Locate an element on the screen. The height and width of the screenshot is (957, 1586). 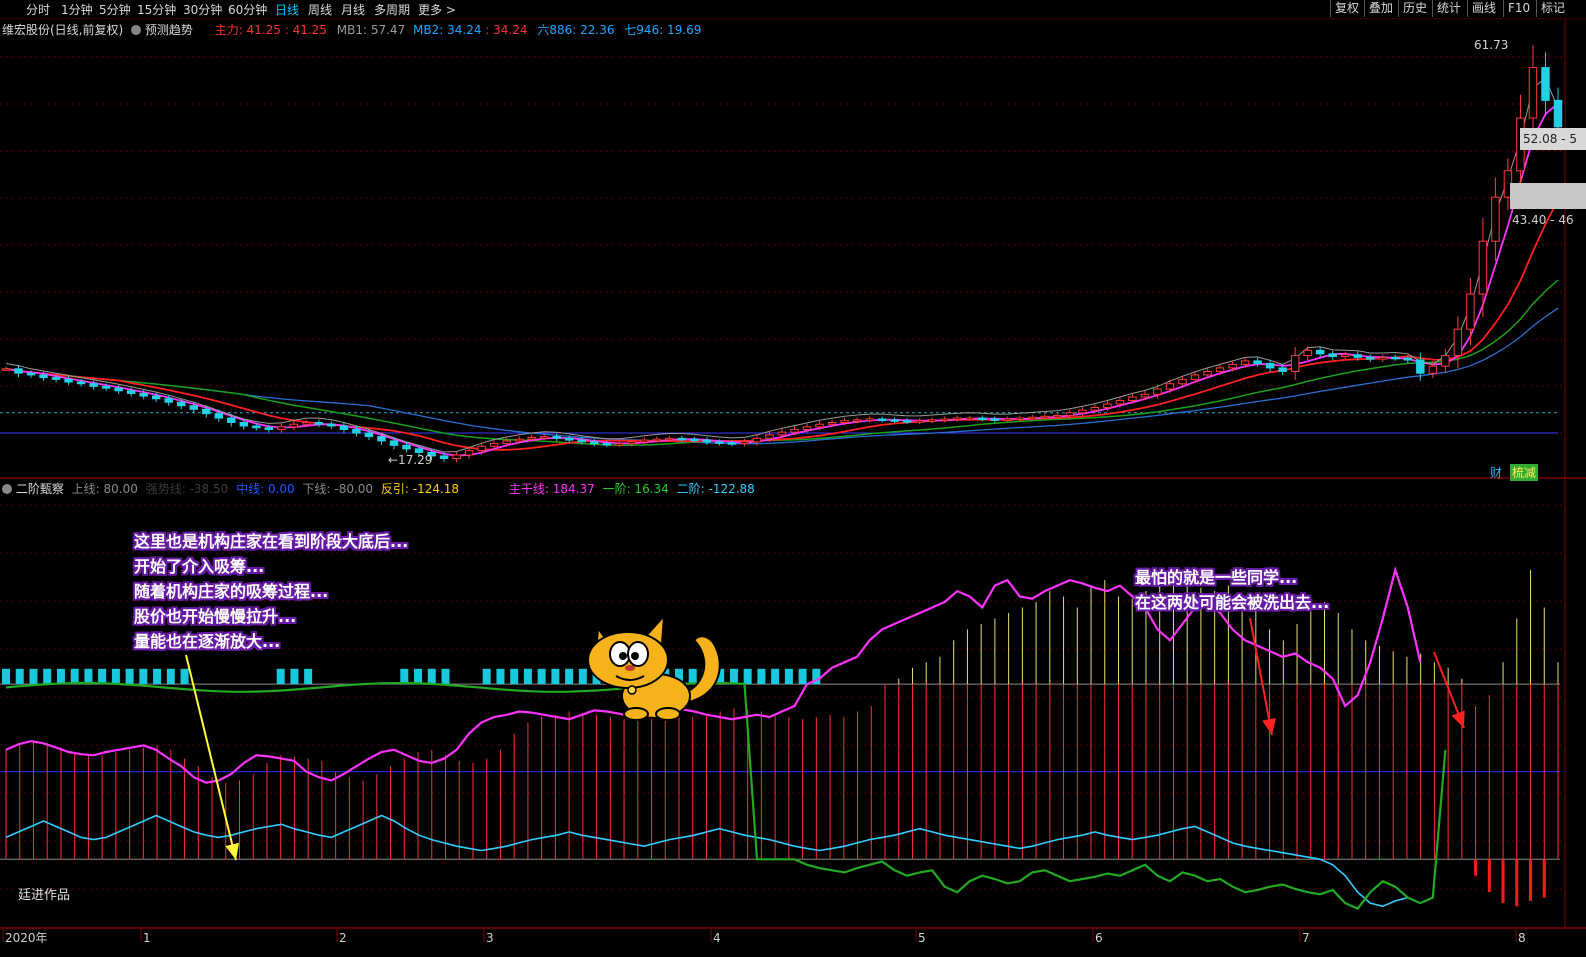
xaxis-label: 4 is located at coordinates (717, 938).